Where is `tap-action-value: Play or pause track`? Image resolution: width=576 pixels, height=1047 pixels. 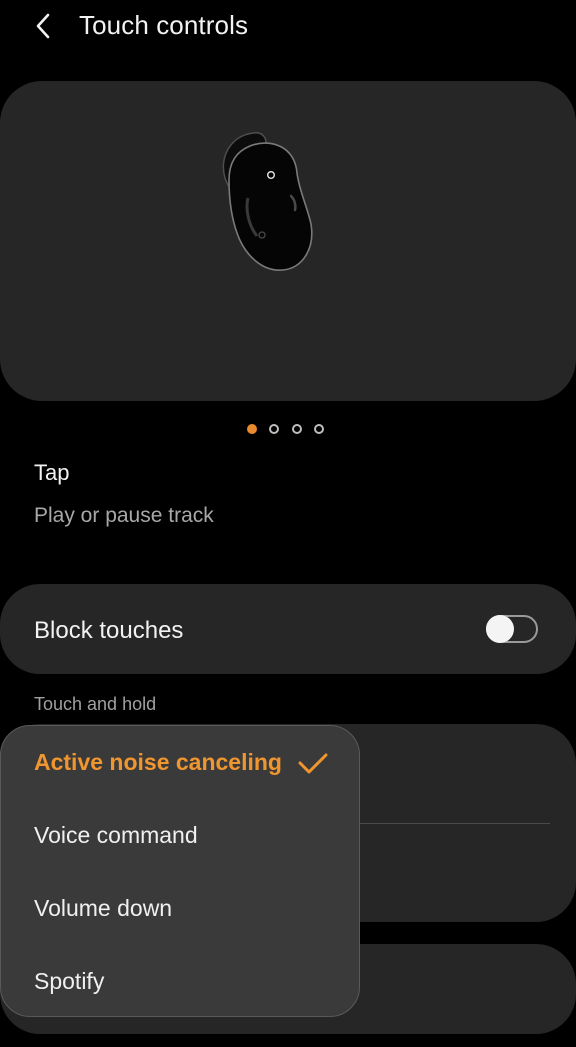
tap-action-value: Play or pause track is located at coordinates (124, 515).